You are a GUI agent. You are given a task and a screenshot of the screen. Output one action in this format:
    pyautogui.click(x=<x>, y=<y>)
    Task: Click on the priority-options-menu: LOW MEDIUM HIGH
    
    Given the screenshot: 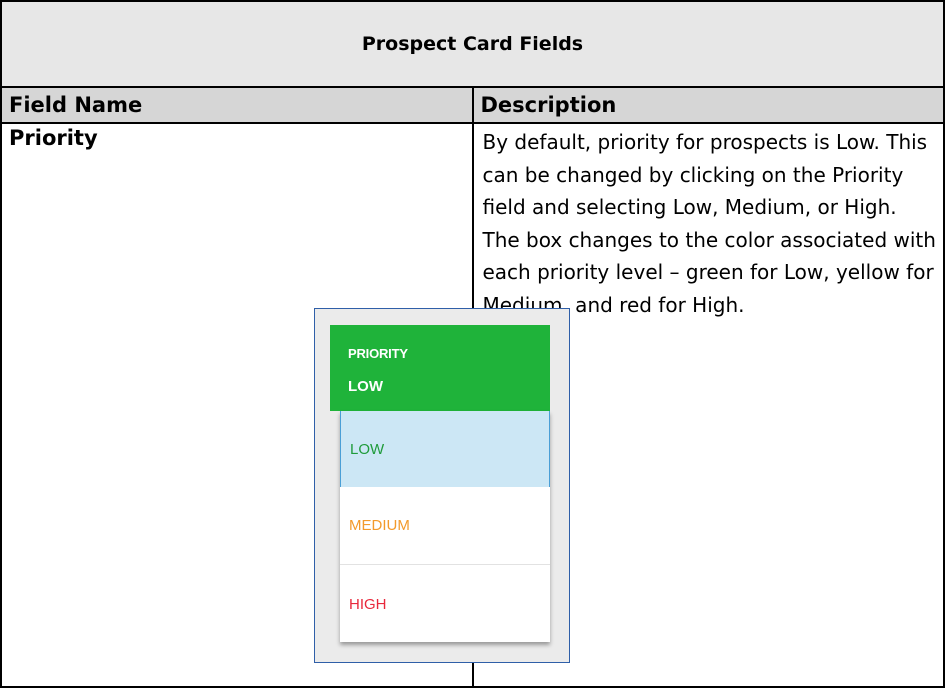 What is the action you would take?
    pyautogui.click(x=445, y=526)
    